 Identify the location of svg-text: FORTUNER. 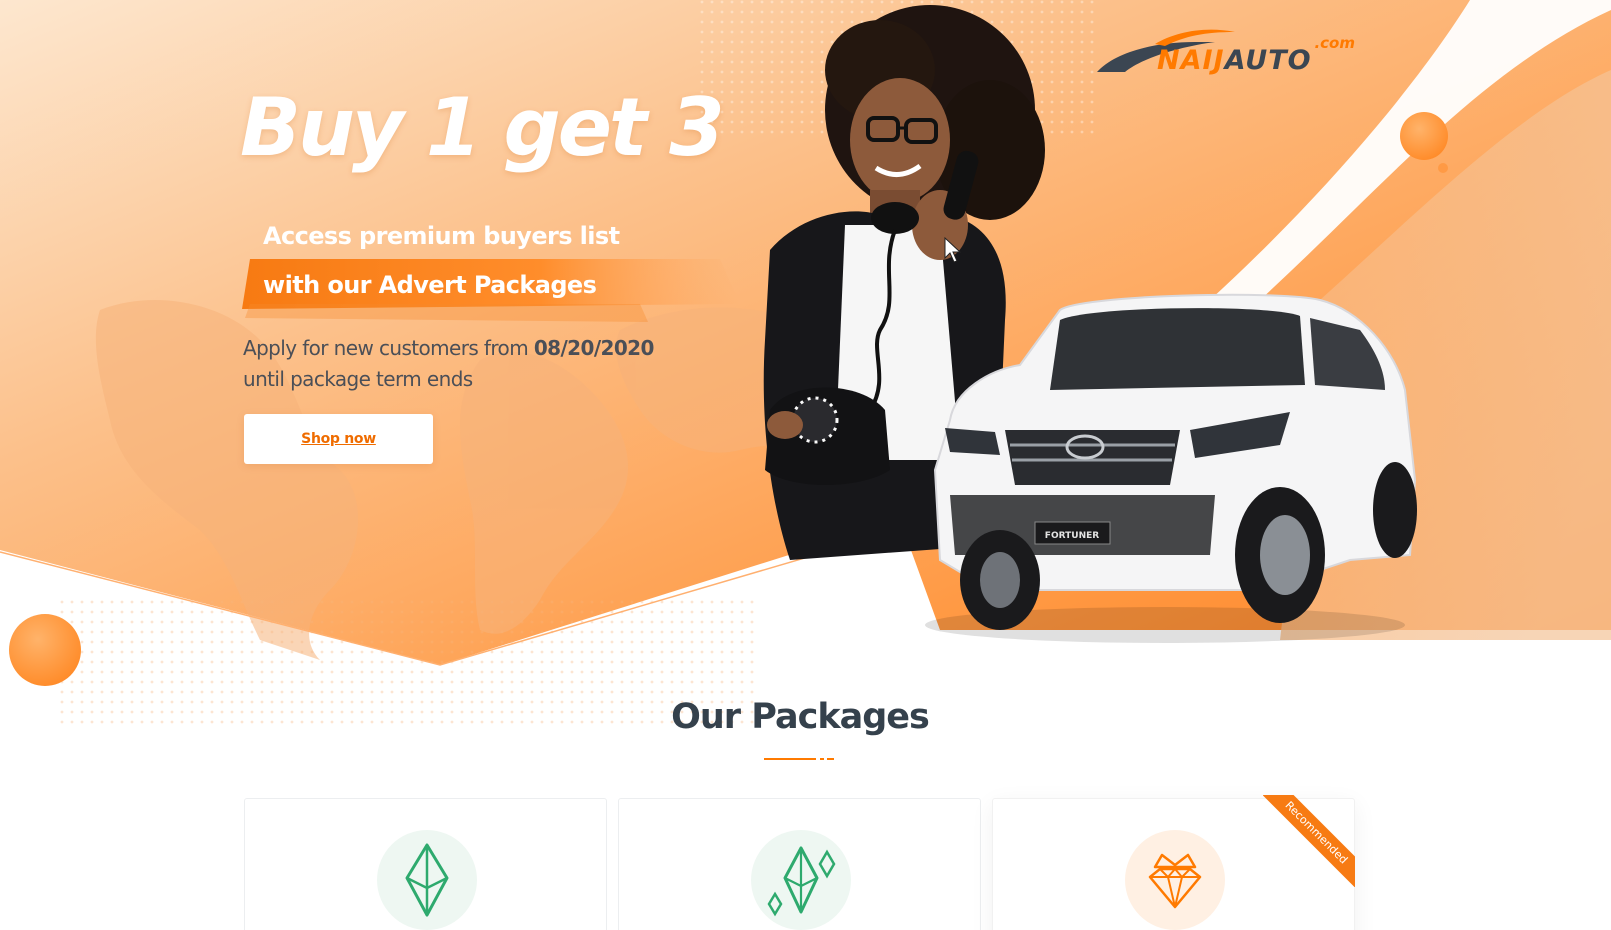
(1072, 536).